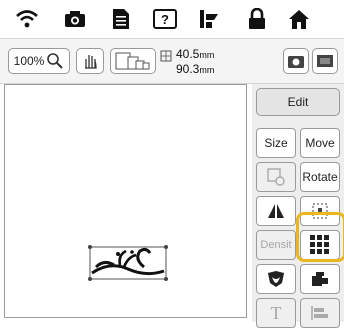 This screenshot has width=344, height=328. I want to click on move-button: Move, so click(320, 143).